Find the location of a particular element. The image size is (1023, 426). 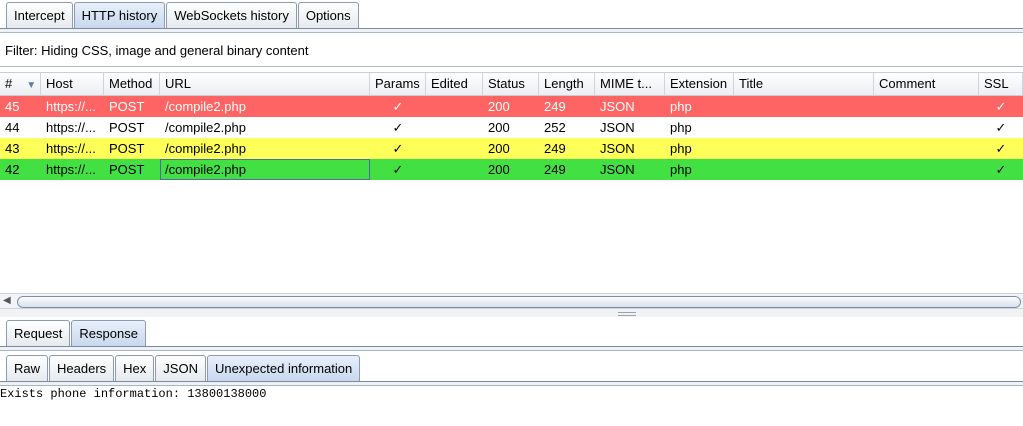

column-header-length: Length is located at coordinates (567, 84).